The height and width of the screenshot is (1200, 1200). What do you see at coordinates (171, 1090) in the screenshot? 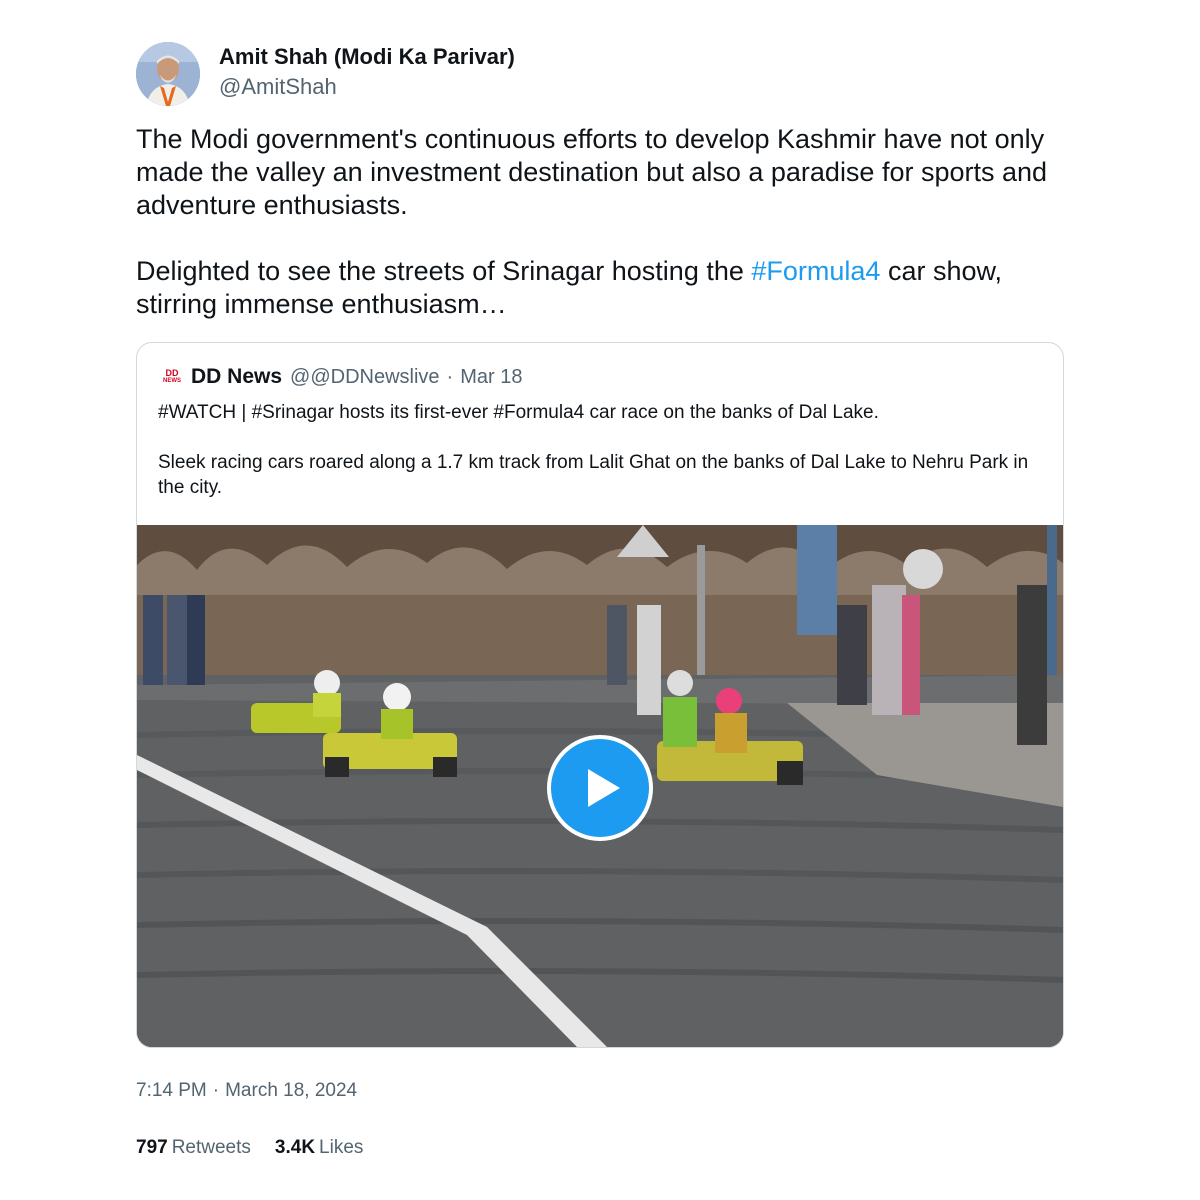
I see `tweet-time: 7:14 PM` at bounding box center [171, 1090].